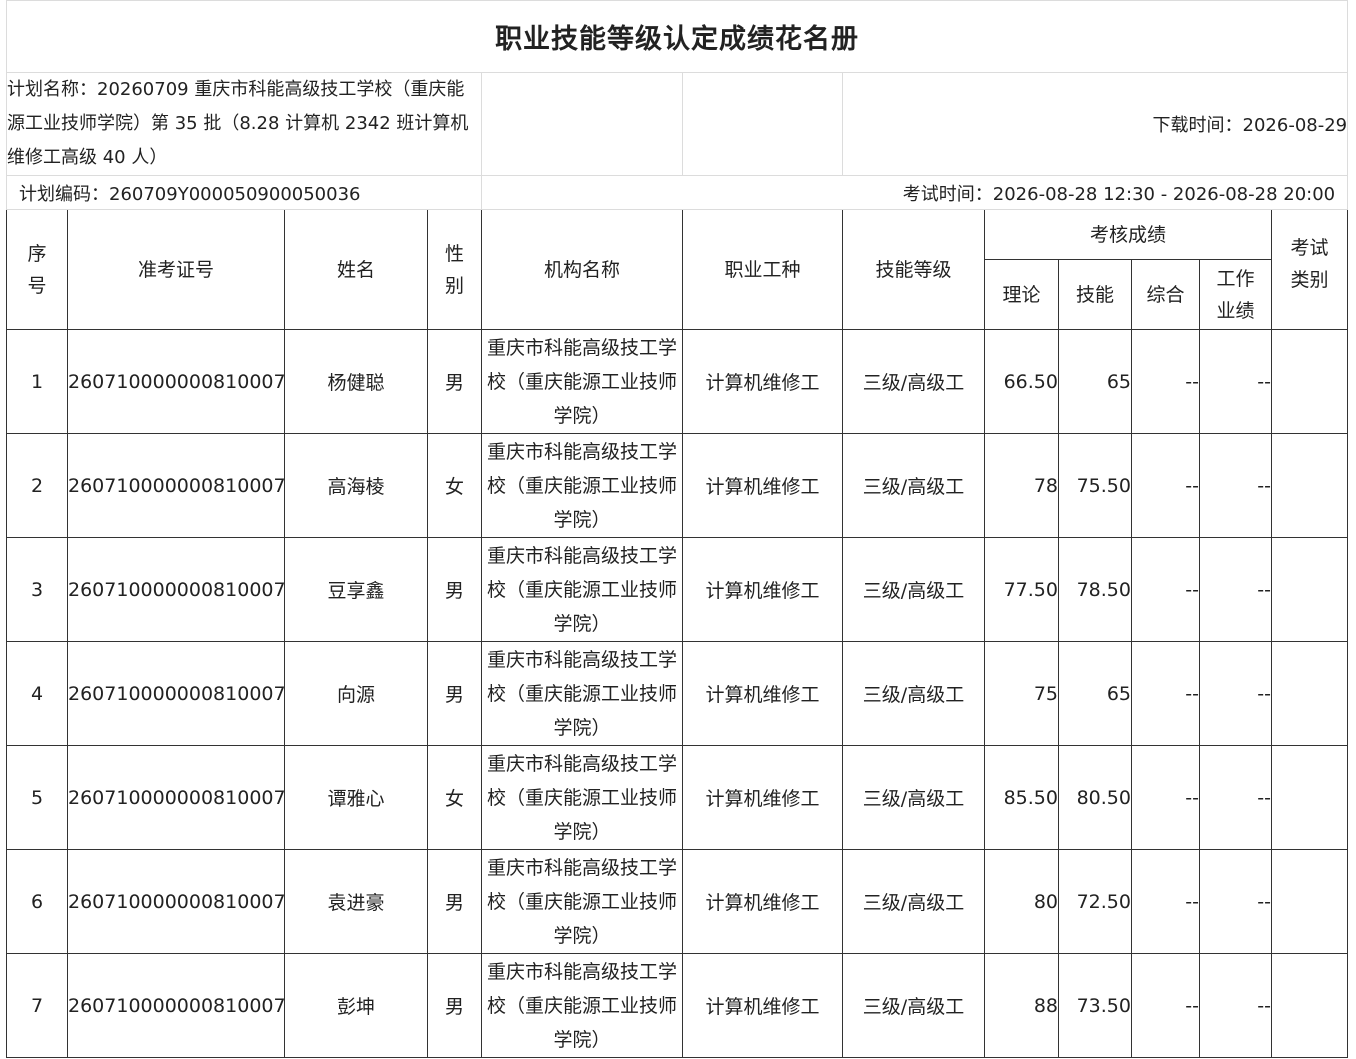 This screenshot has width=1356, height=1059. What do you see at coordinates (356, 589) in the screenshot?
I see `row-name: 豆享鑫` at bounding box center [356, 589].